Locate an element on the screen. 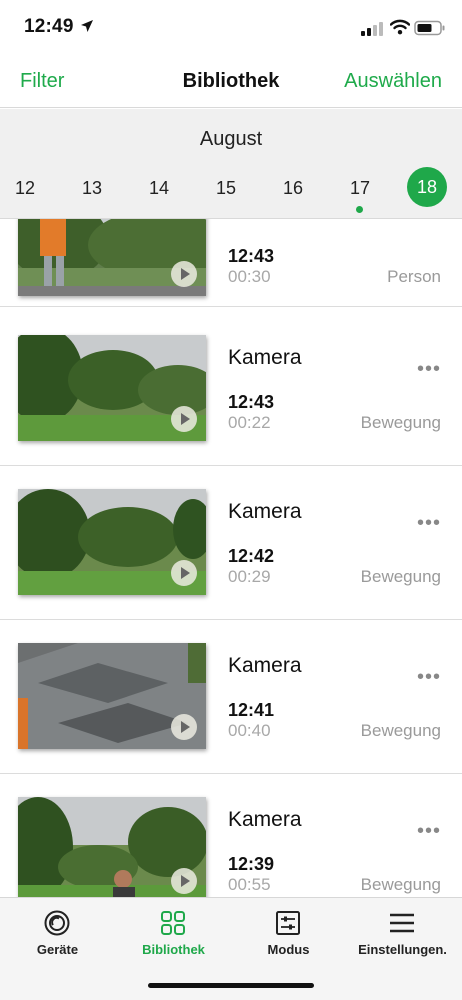 Image resolution: width=462 pixels, height=1000 pixels. day-15: 15 is located at coordinates (226, 188).